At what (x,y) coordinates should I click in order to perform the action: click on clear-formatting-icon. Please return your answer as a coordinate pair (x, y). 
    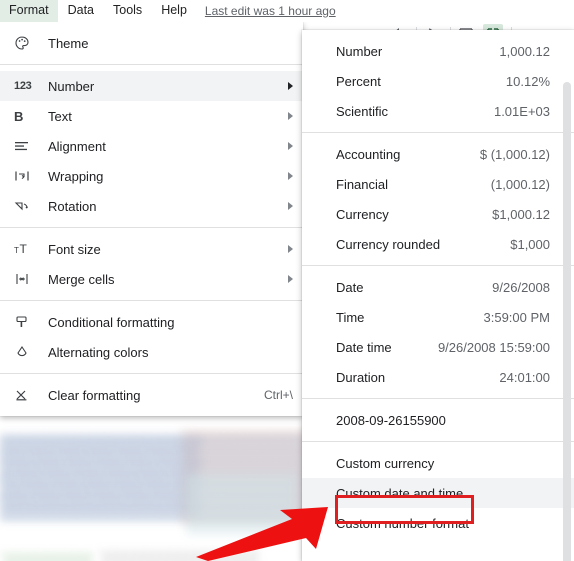
    Looking at the image, I should click on (26, 395).